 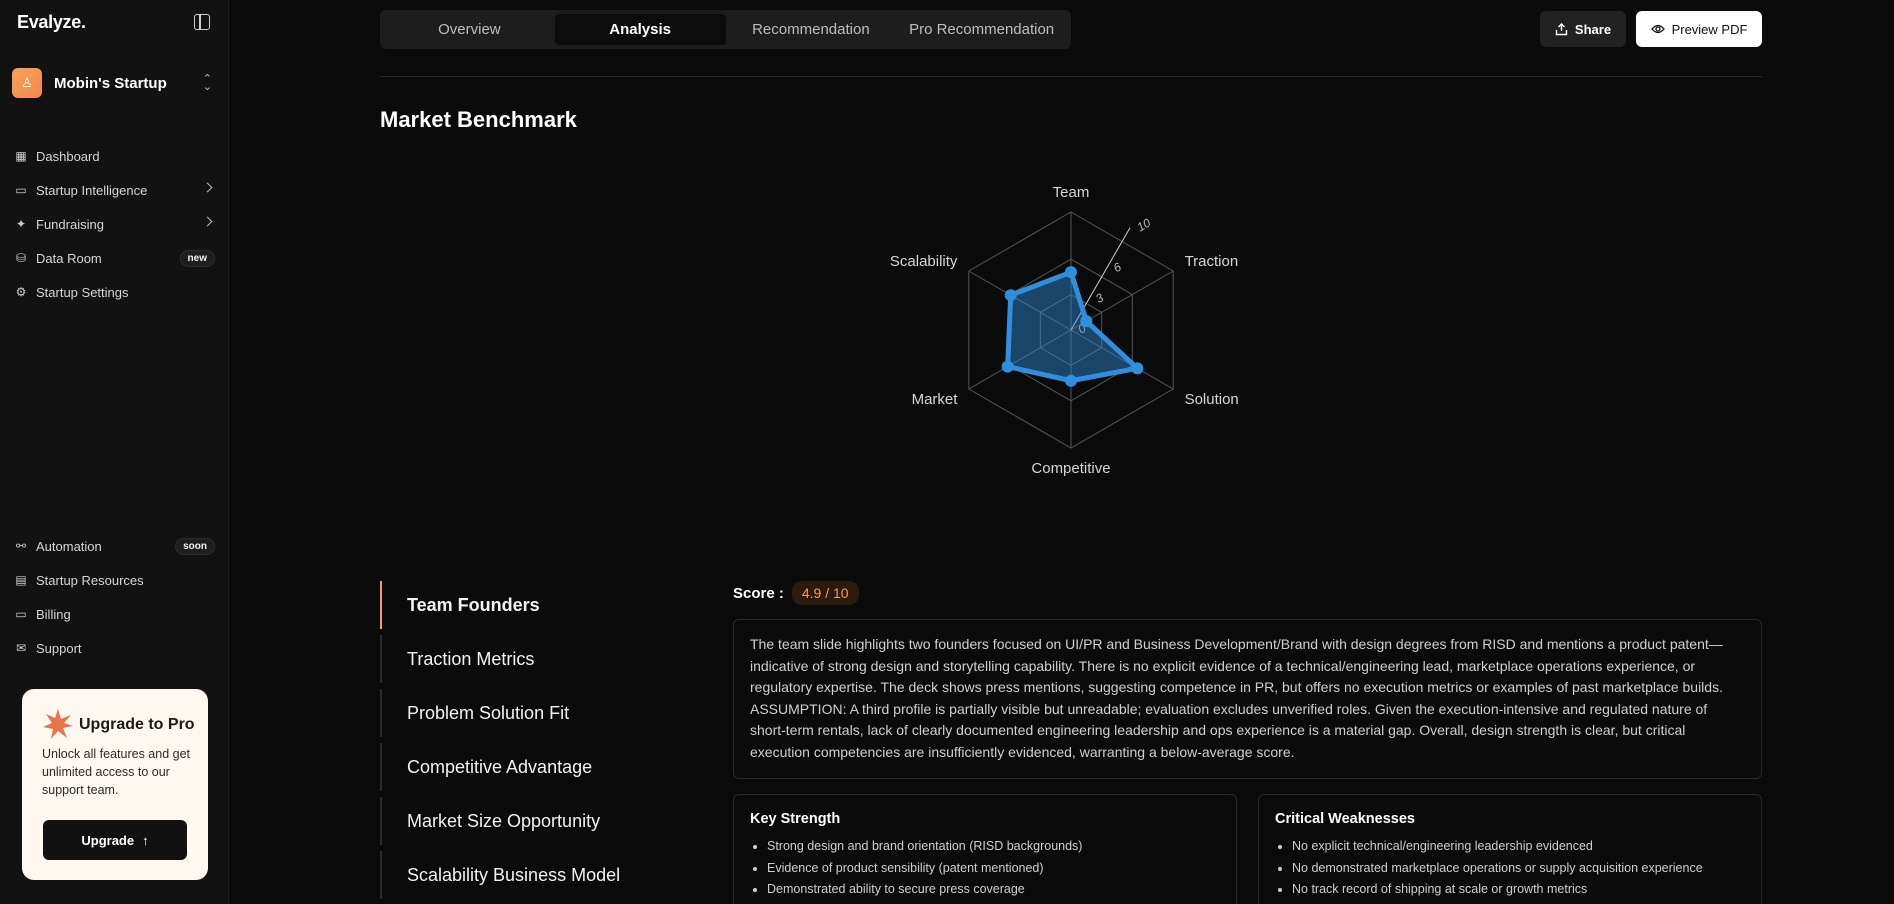 I want to click on tab-overview: Overview, so click(x=469, y=29).